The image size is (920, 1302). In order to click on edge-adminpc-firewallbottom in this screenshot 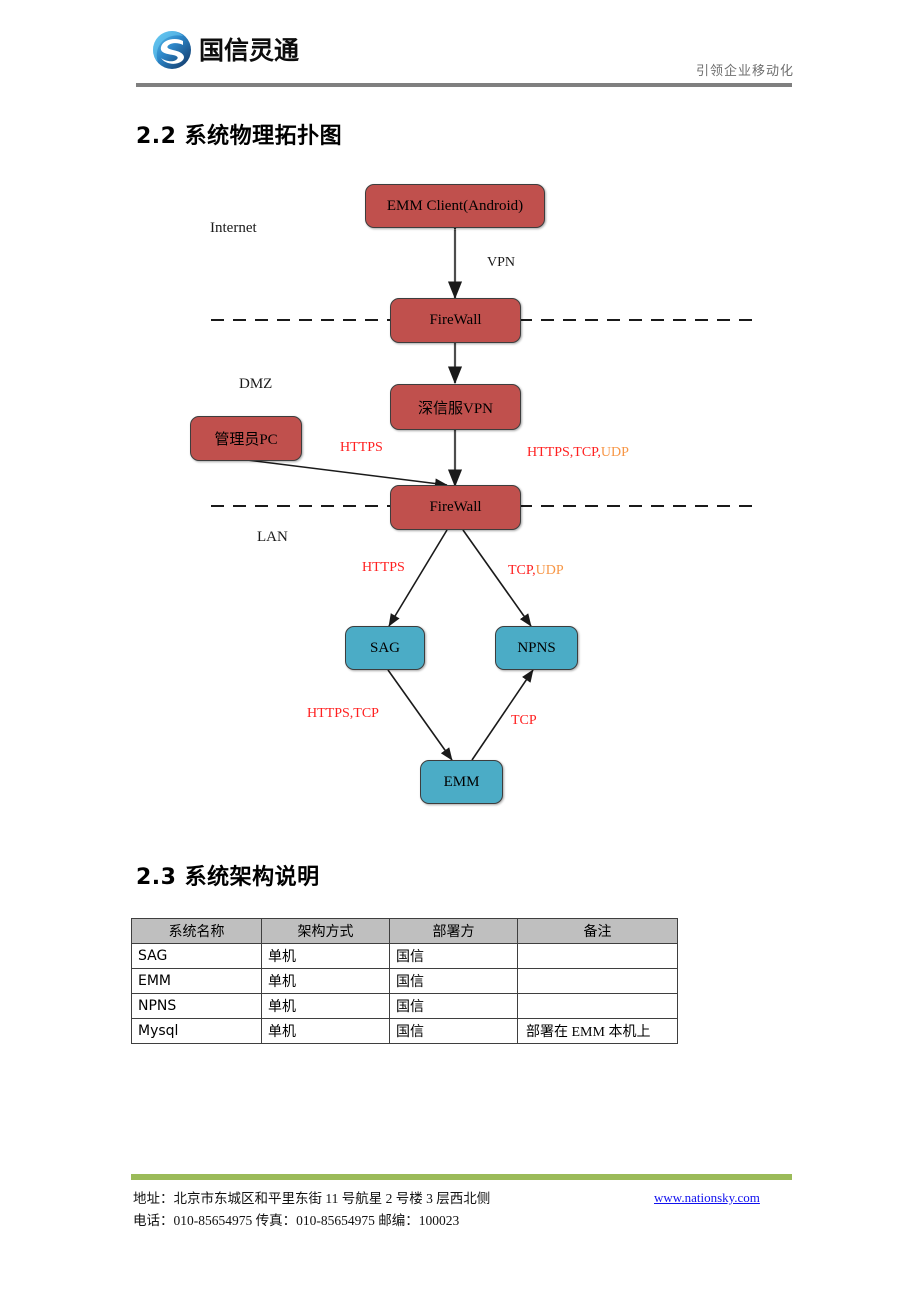, I will do `click(347, 474)`.